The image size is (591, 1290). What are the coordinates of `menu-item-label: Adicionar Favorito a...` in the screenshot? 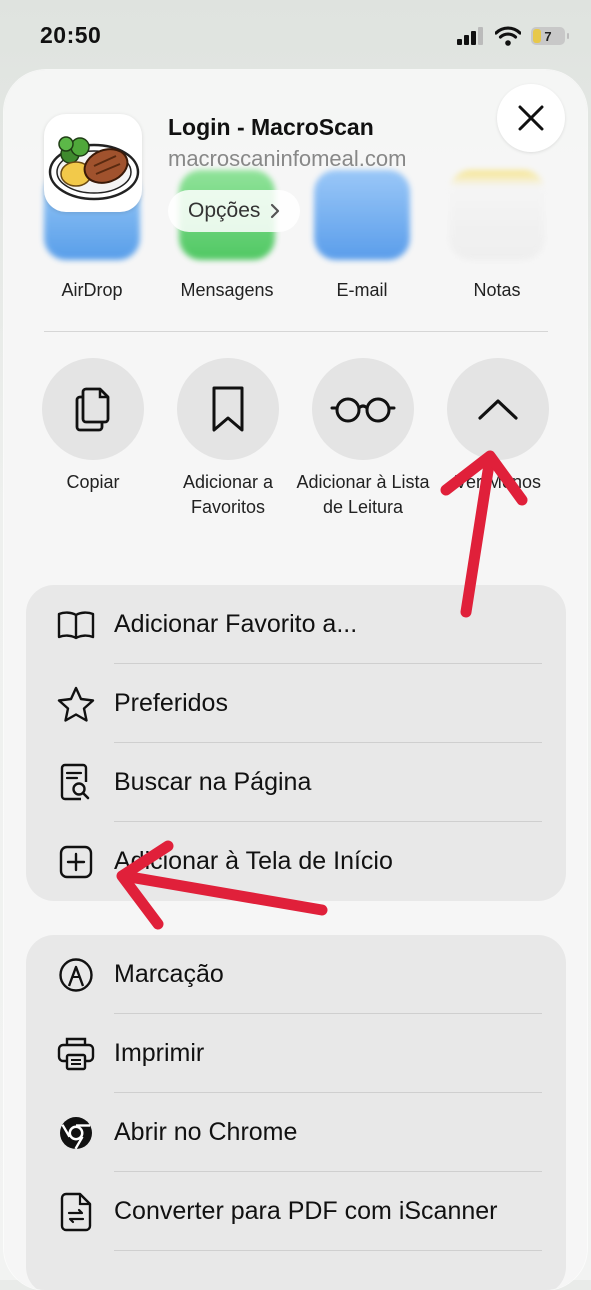 It's located at (236, 624).